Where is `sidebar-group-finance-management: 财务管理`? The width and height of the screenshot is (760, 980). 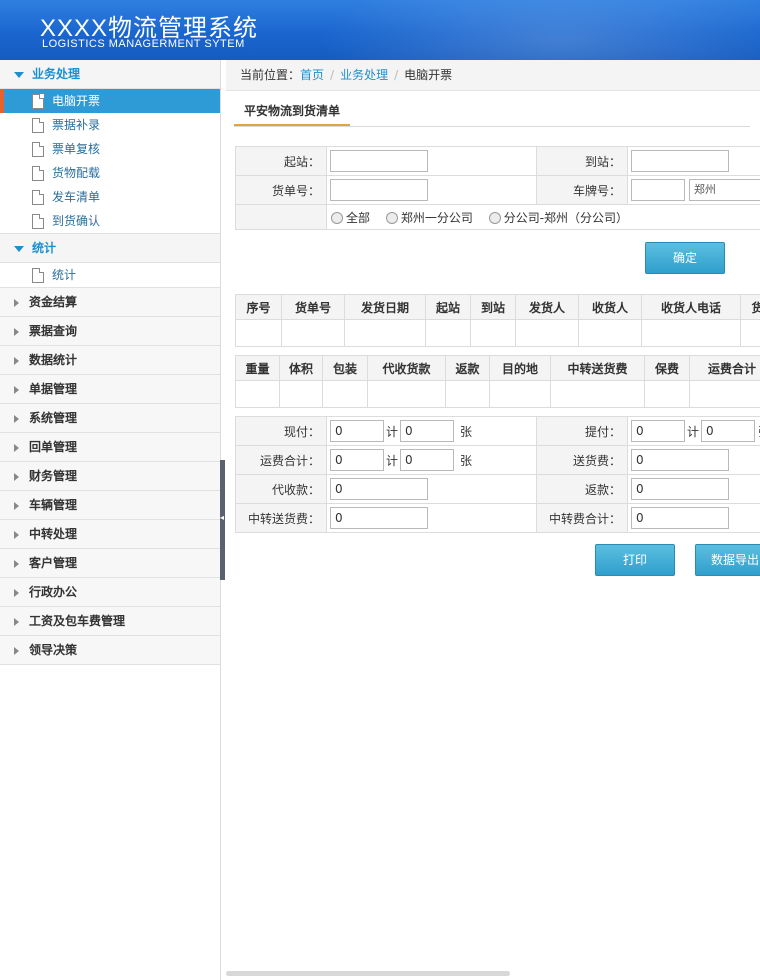 sidebar-group-finance-management: 财务管理 is located at coordinates (110, 476).